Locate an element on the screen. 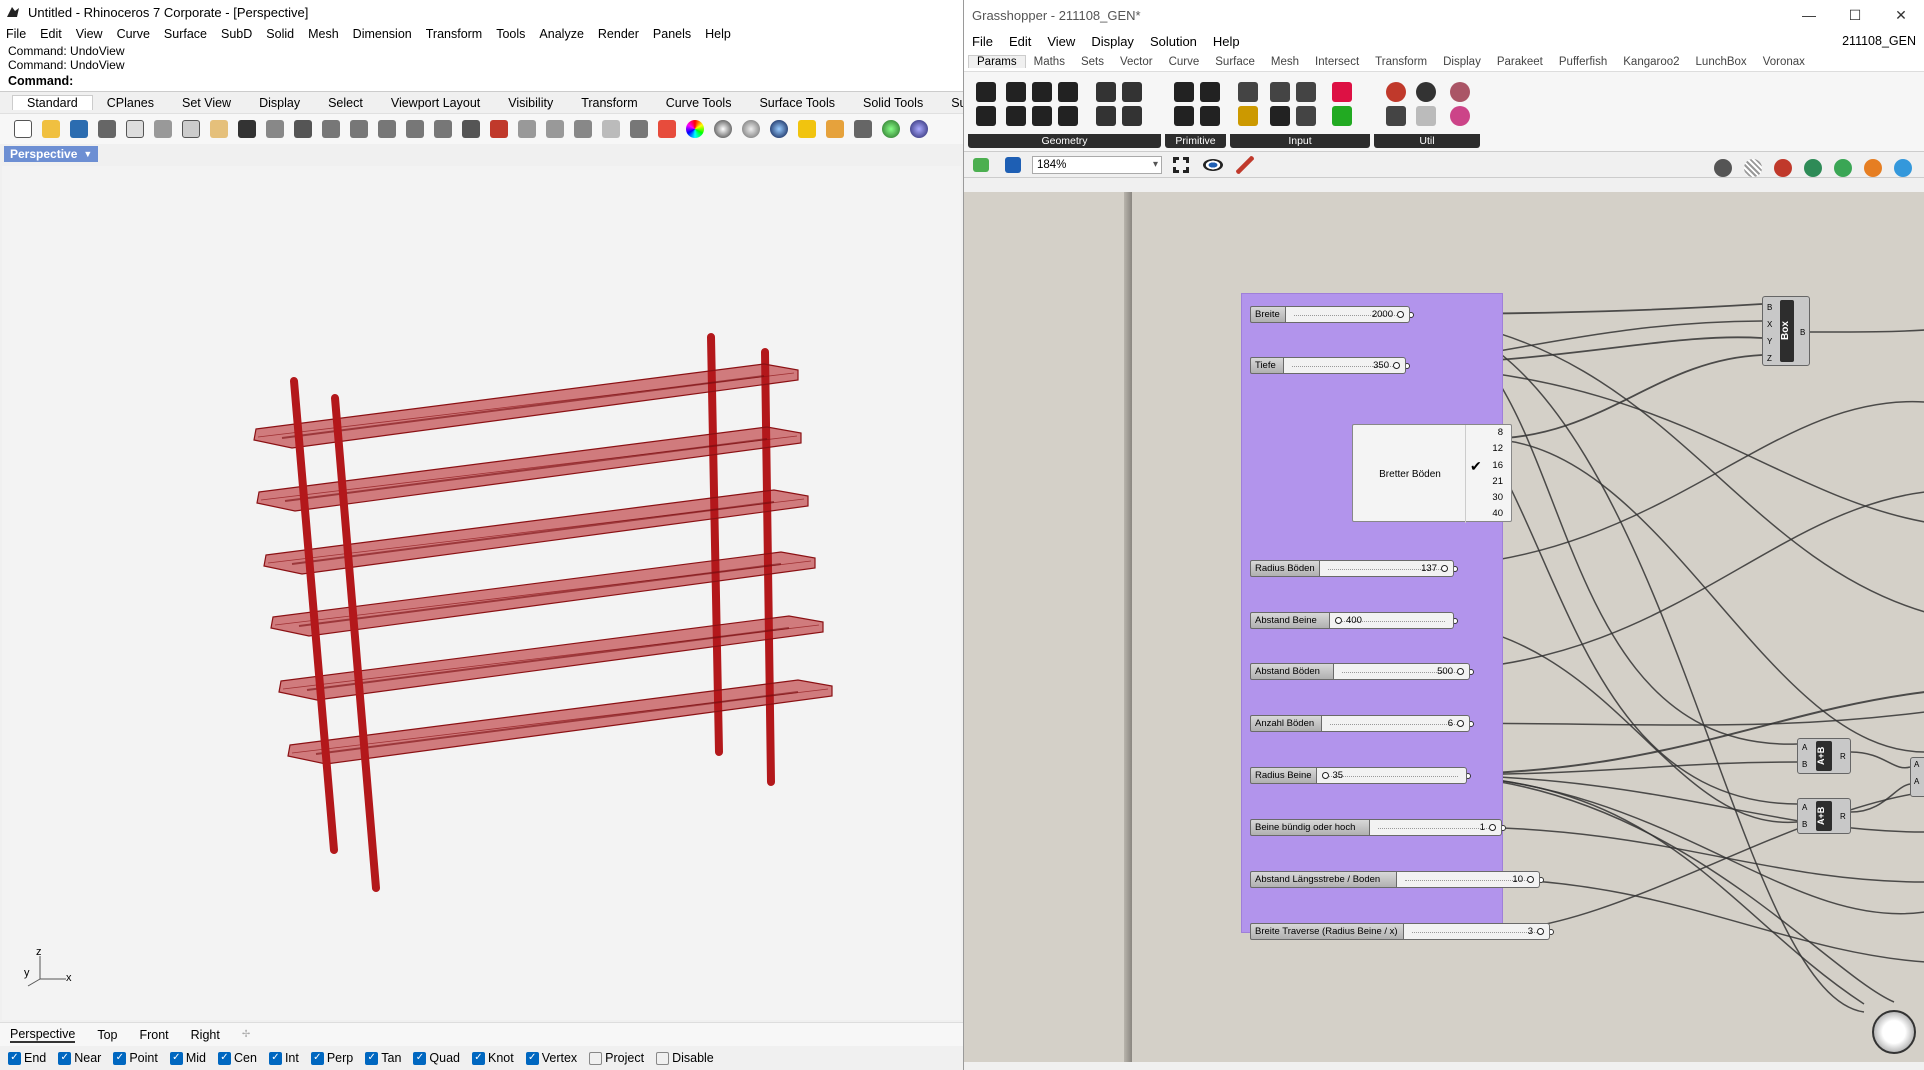  menu-curve: Curve is located at coordinates (133, 34).